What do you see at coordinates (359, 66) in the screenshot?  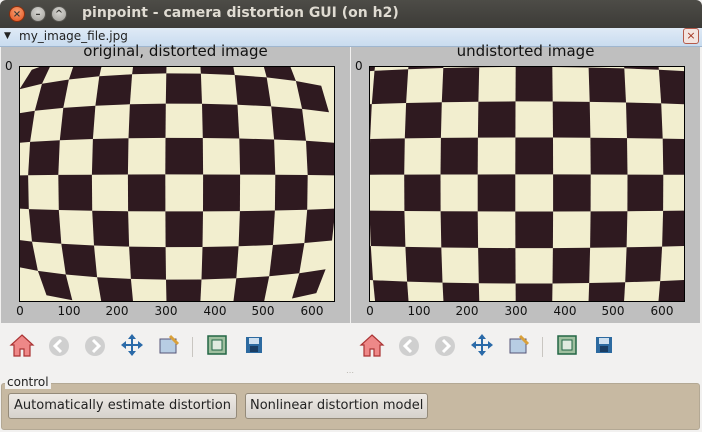 I see `y-tick-label: 0` at bounding box center [359, 66].